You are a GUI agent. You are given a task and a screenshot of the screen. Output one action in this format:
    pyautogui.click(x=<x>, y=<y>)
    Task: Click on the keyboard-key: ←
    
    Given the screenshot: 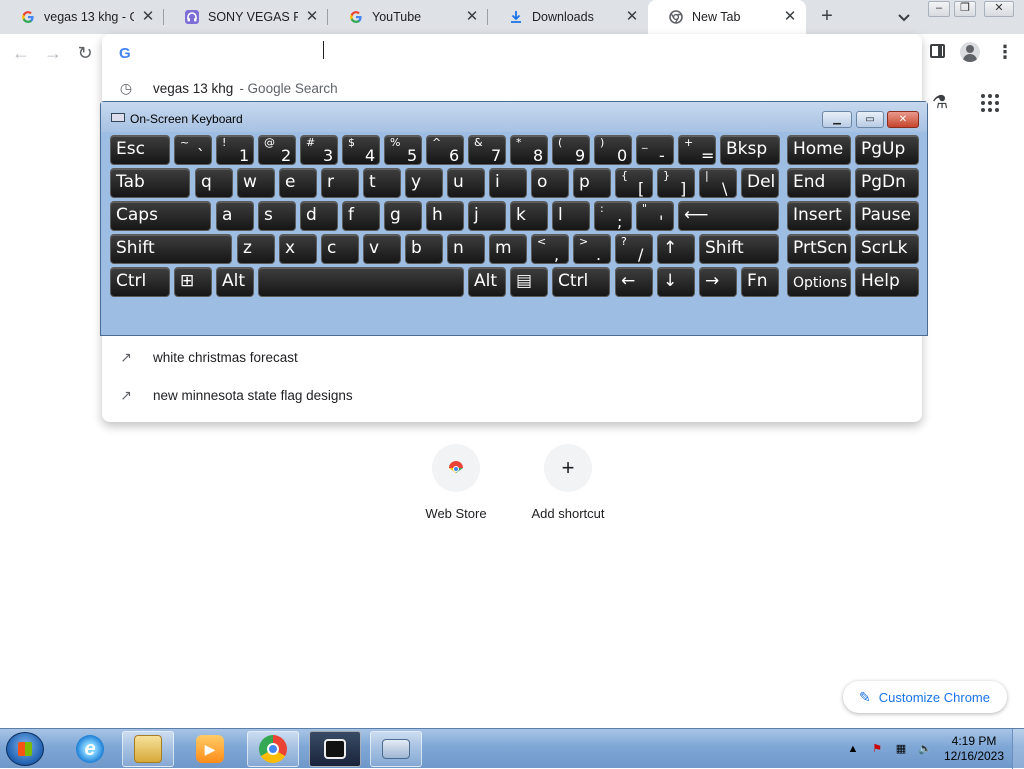 What is the action you would take?
    pyautogui.click(x=634, y=282)
    